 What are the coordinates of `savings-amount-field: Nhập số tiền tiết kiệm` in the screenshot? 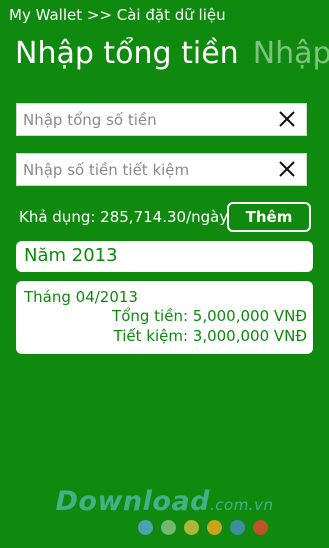 It's located at (161, 169).